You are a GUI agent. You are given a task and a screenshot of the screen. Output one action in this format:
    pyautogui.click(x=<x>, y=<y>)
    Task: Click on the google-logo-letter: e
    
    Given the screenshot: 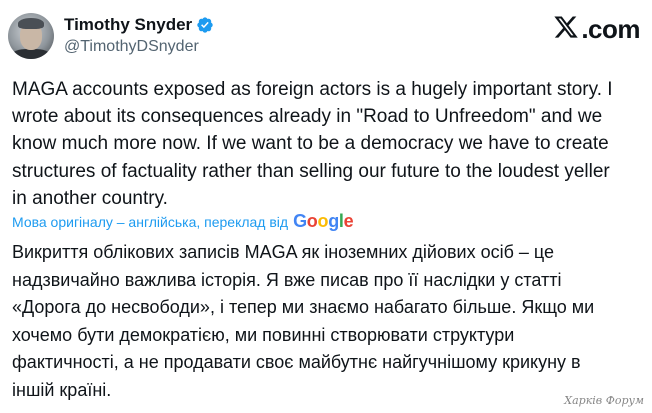 What is the action you would take?
    pyautogui.click(x=348, y=221)
    